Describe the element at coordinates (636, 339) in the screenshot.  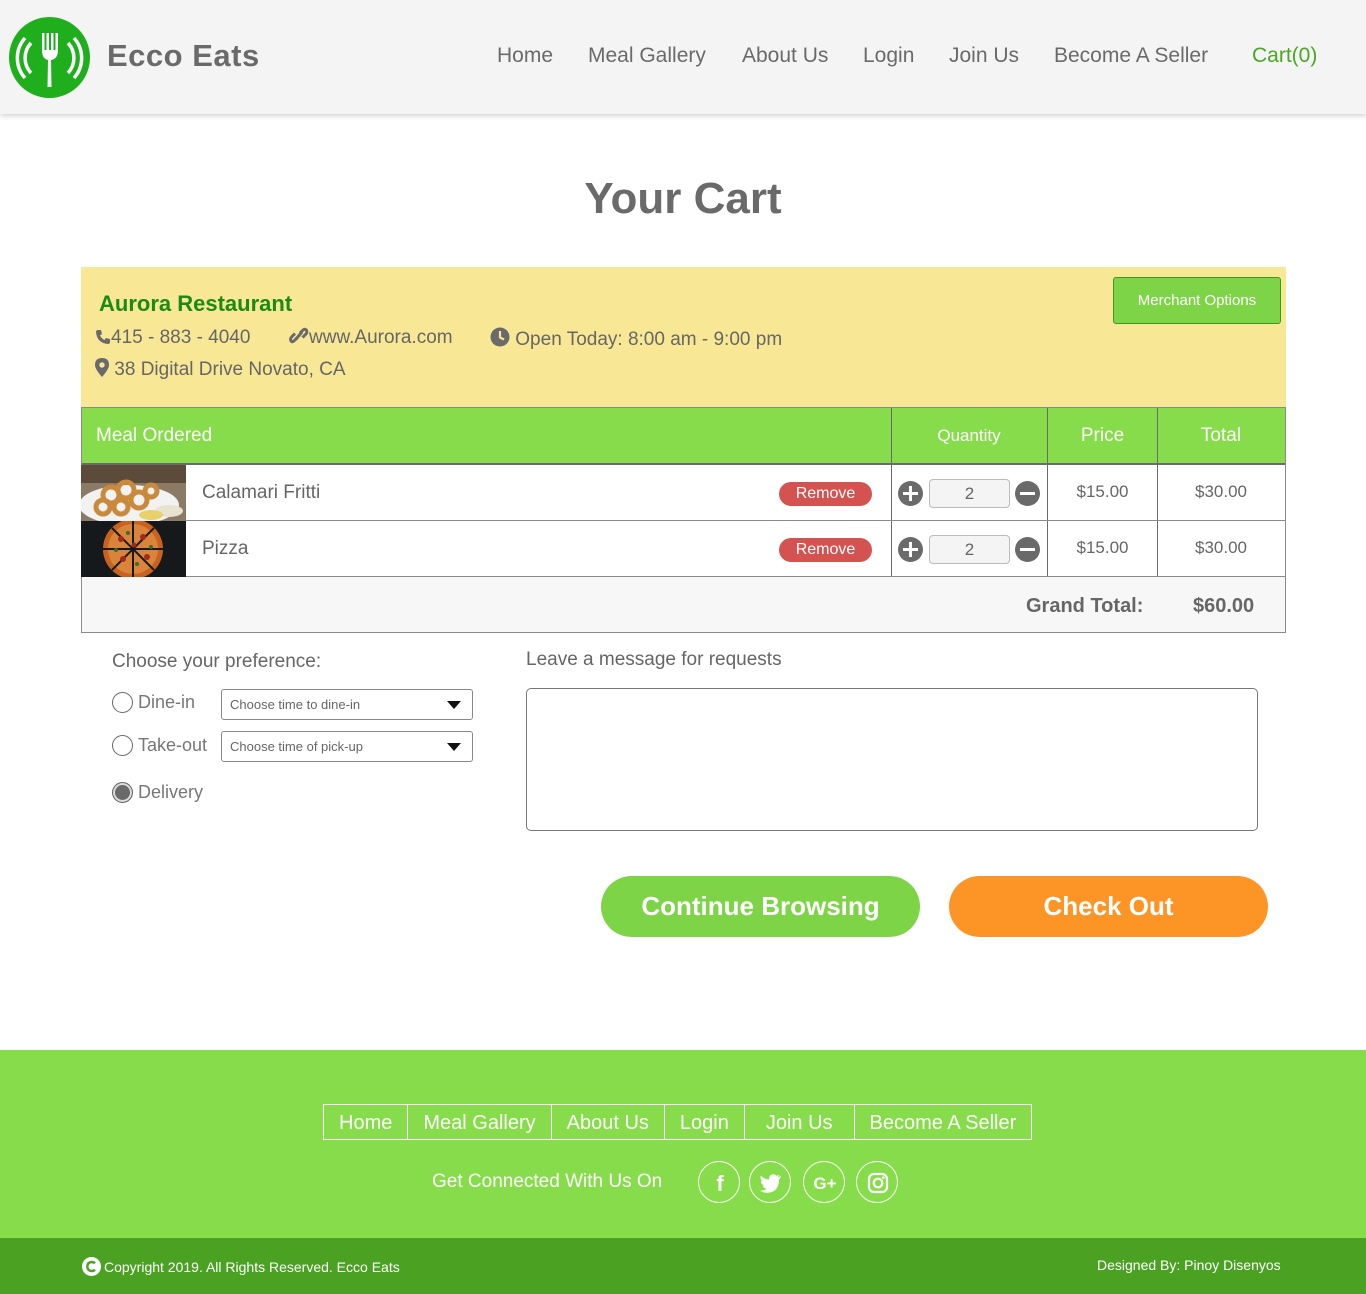
I see `restaurant-hours: Open Today: 8:00 am - 9:00 pm` at that location.